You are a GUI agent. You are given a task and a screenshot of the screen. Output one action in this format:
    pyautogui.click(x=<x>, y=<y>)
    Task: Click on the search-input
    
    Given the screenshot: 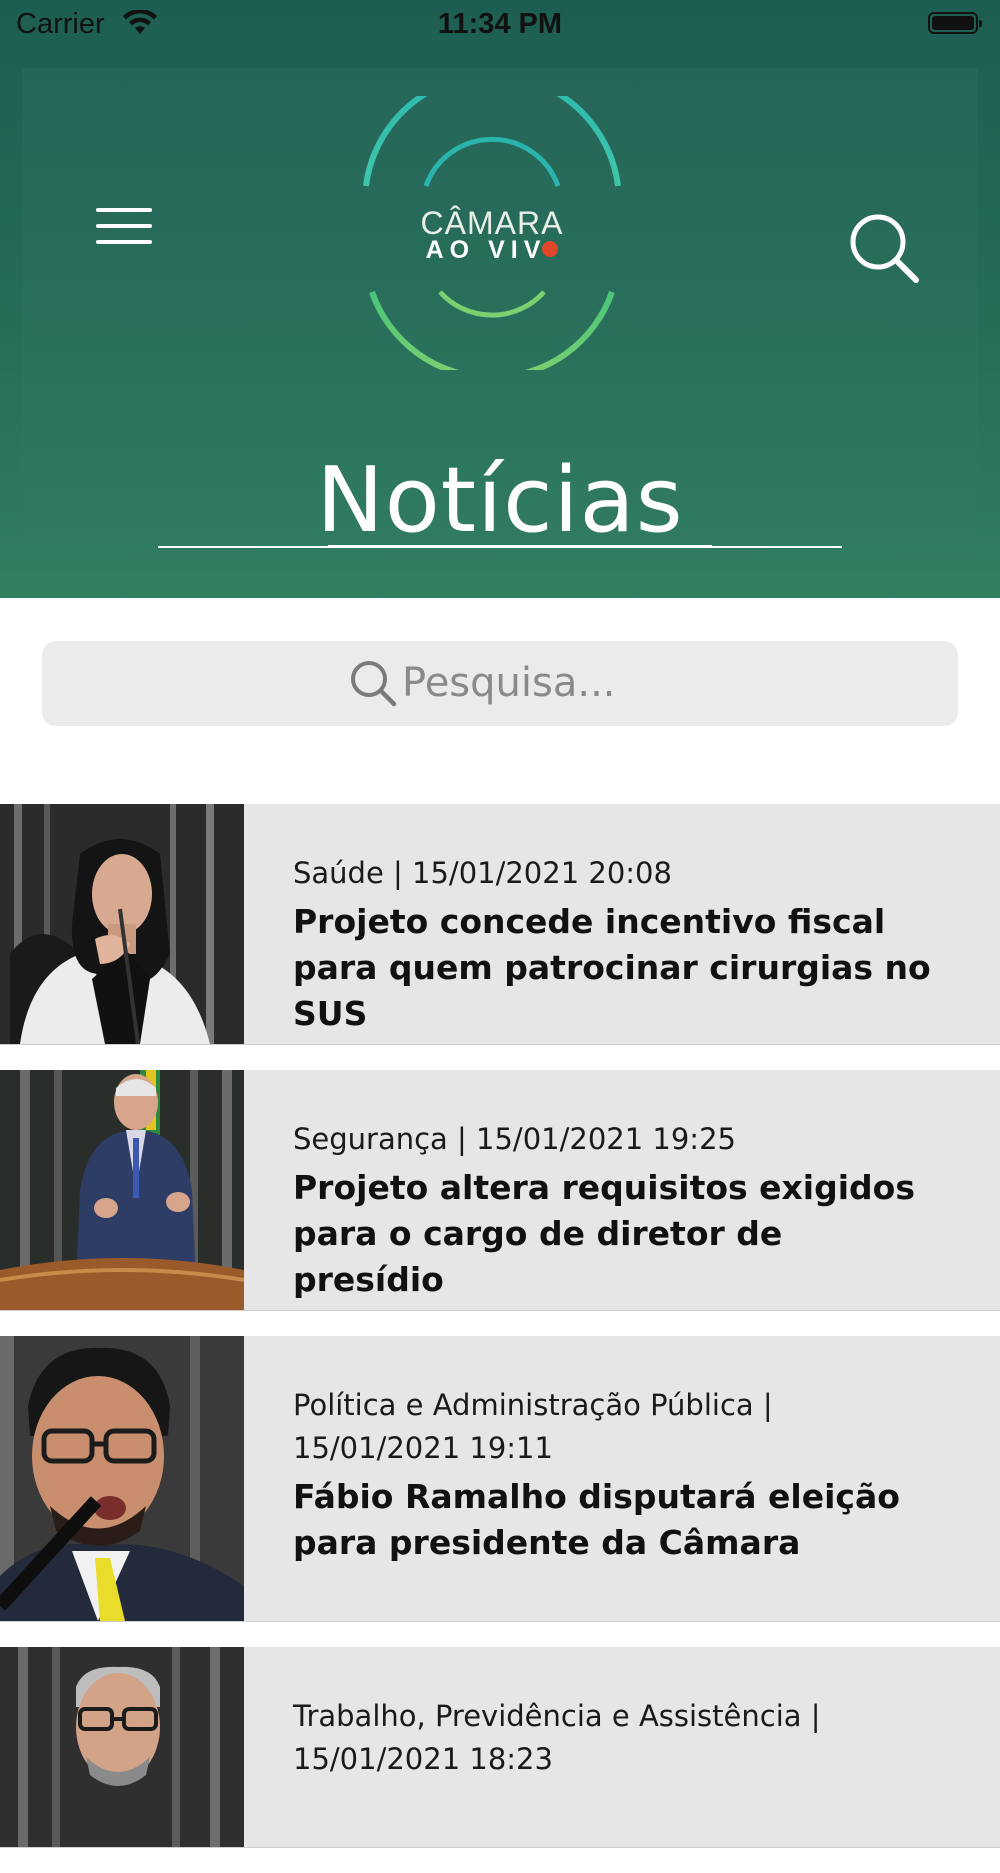 What is the action you would take?
    pyautogui.click(x=652, y=683)
    